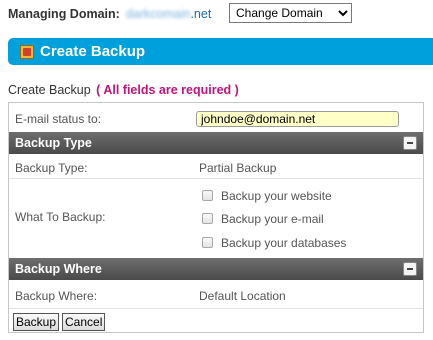 The image size is (433, 340). Describe the element at coordinates (158, 14) in the screenshot. I see `domain-name-blurred: darkcomain` at that location.